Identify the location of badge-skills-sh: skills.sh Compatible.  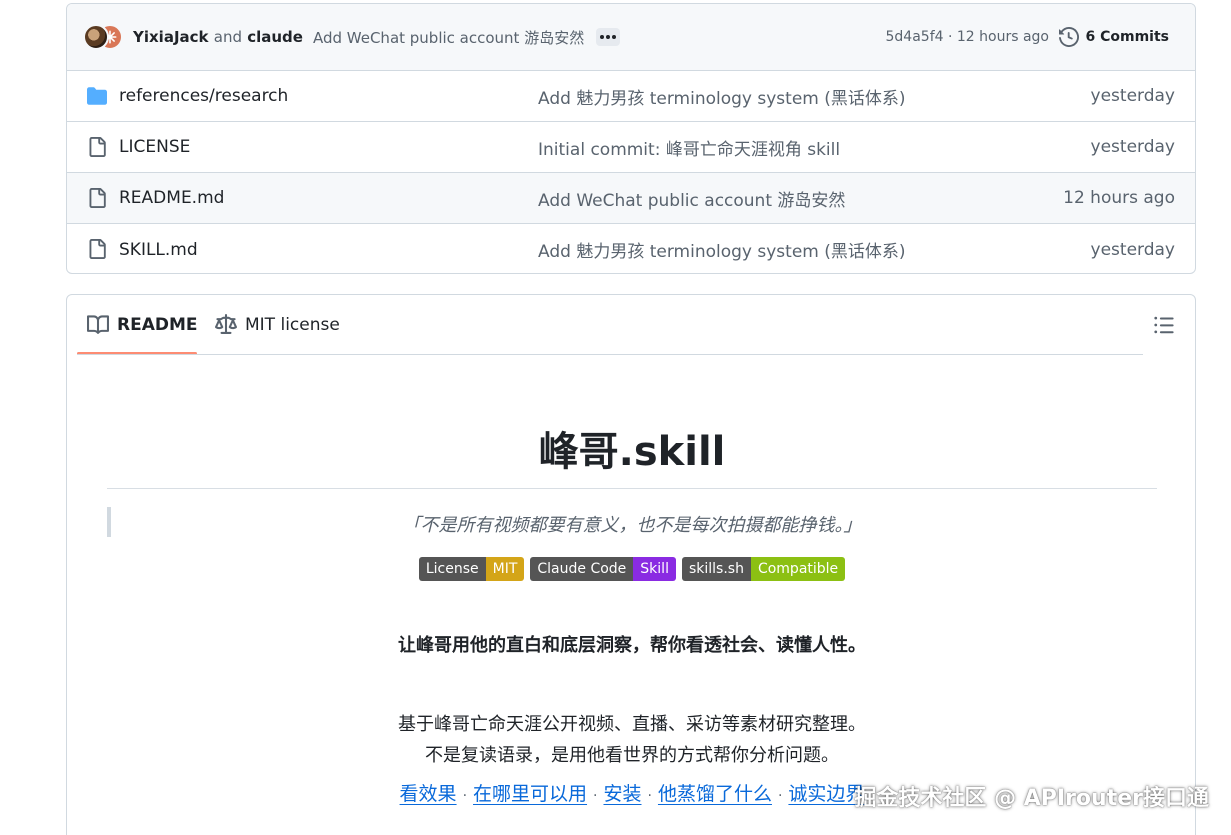
(763, 569).